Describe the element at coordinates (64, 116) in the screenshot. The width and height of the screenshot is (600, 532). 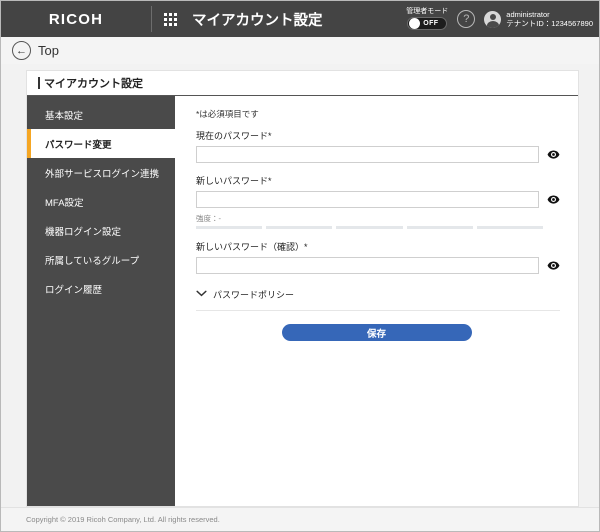
I see `sidebar-item-label: 基本設定` at that location.